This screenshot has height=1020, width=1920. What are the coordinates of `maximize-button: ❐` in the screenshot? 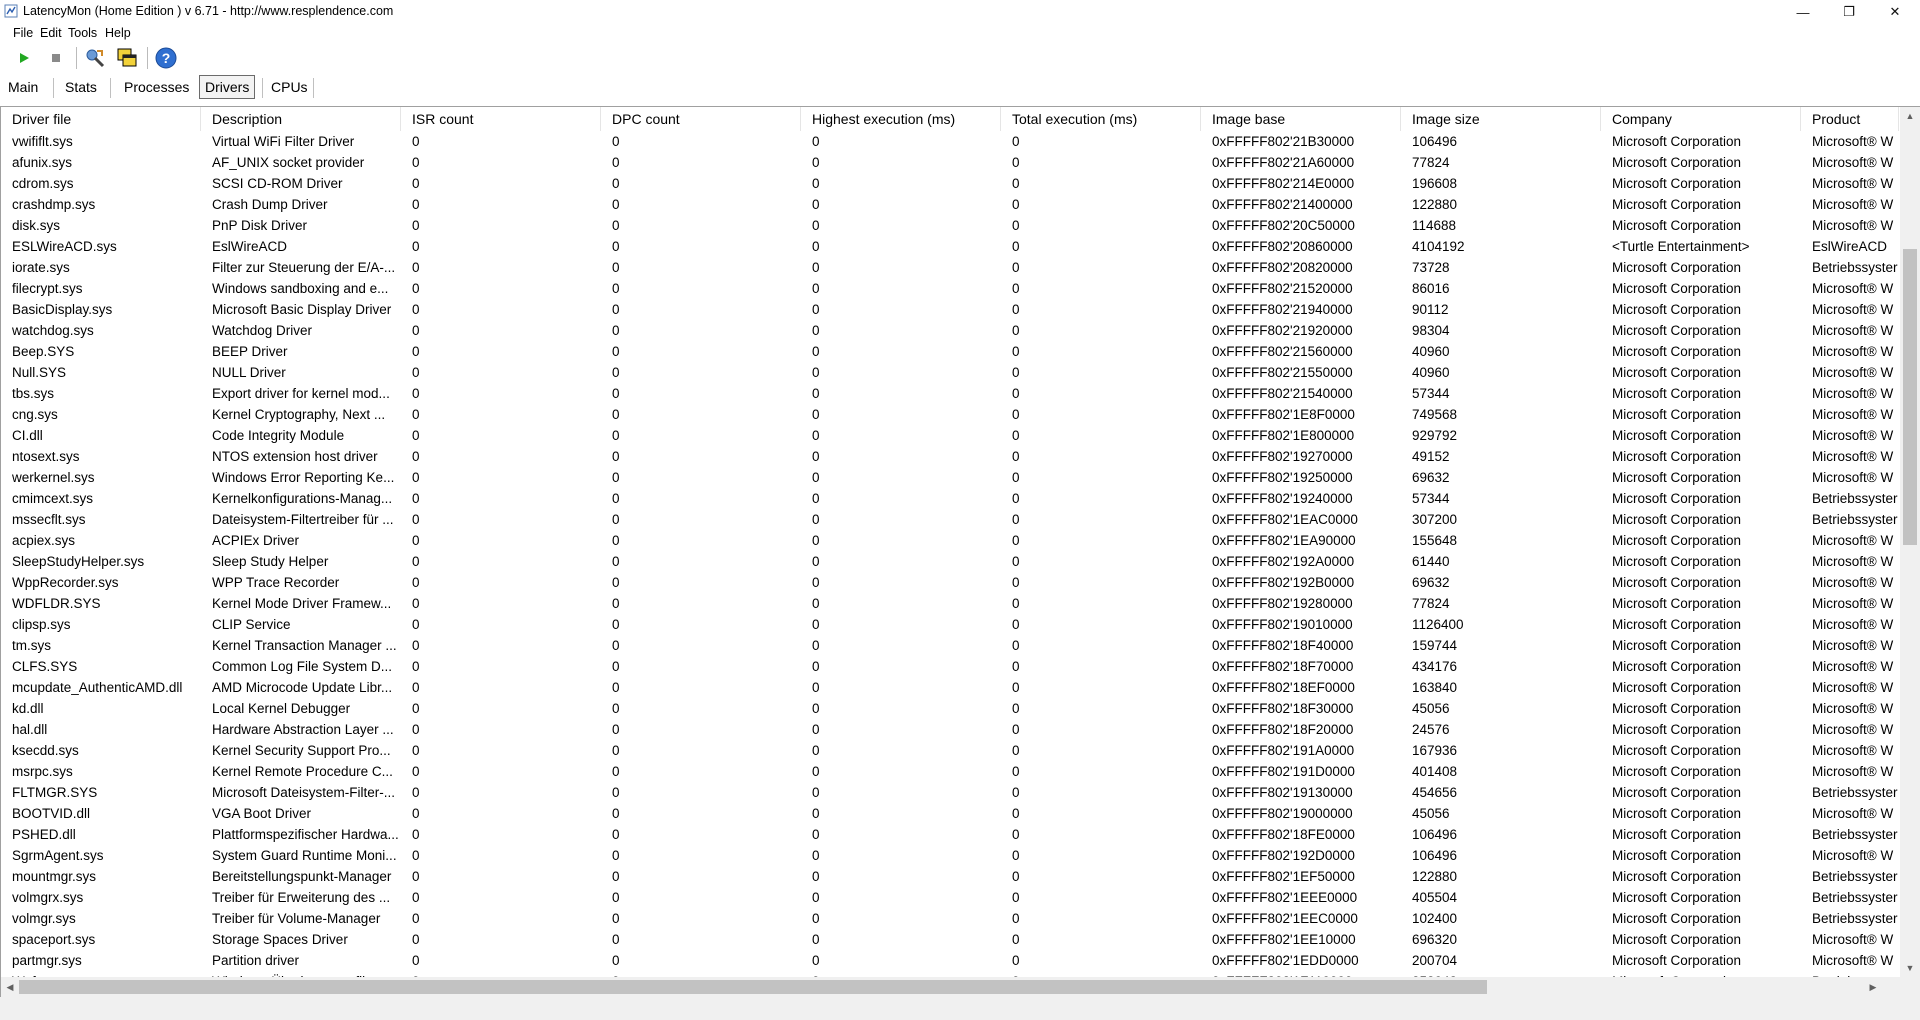 It's located at (1849, 12).